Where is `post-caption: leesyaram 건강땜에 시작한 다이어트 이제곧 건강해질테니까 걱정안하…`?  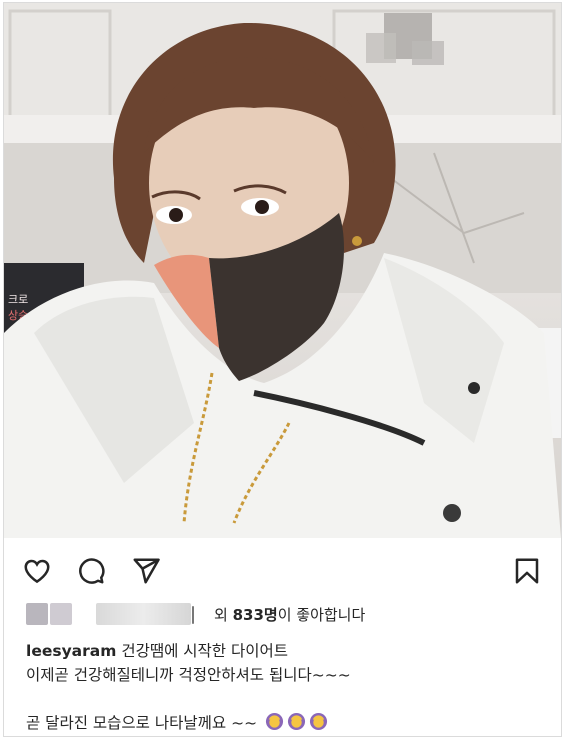
post-caption: leesyaram 건강땜에 시작한 다이어트 이제곧 건강해질테니까 걱정안하… is located at coordinates (286, 687).